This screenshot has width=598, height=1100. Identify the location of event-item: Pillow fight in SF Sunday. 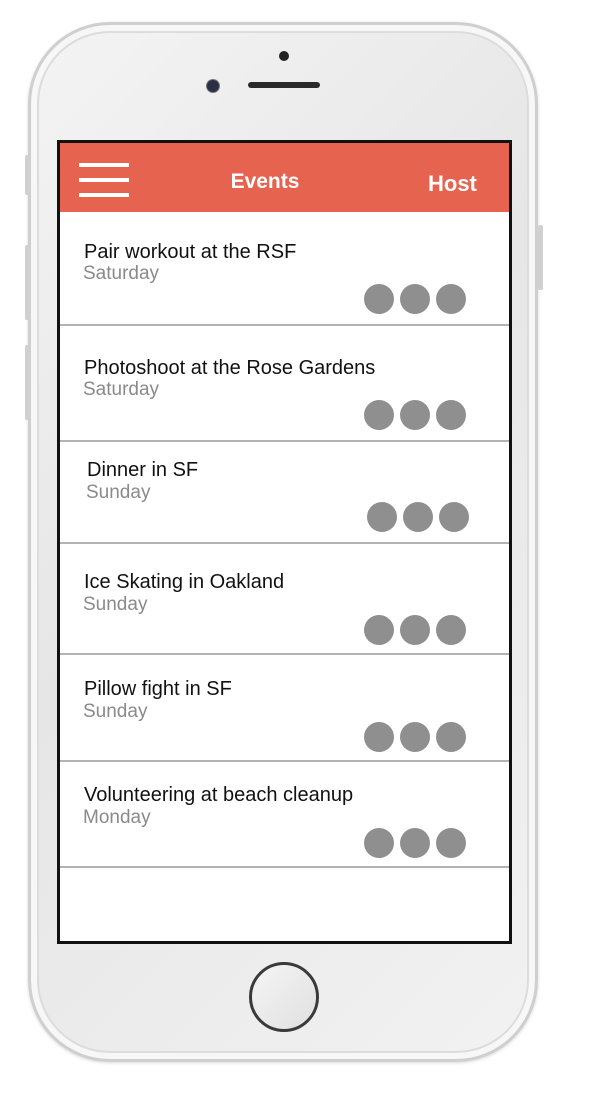
(284, 708).